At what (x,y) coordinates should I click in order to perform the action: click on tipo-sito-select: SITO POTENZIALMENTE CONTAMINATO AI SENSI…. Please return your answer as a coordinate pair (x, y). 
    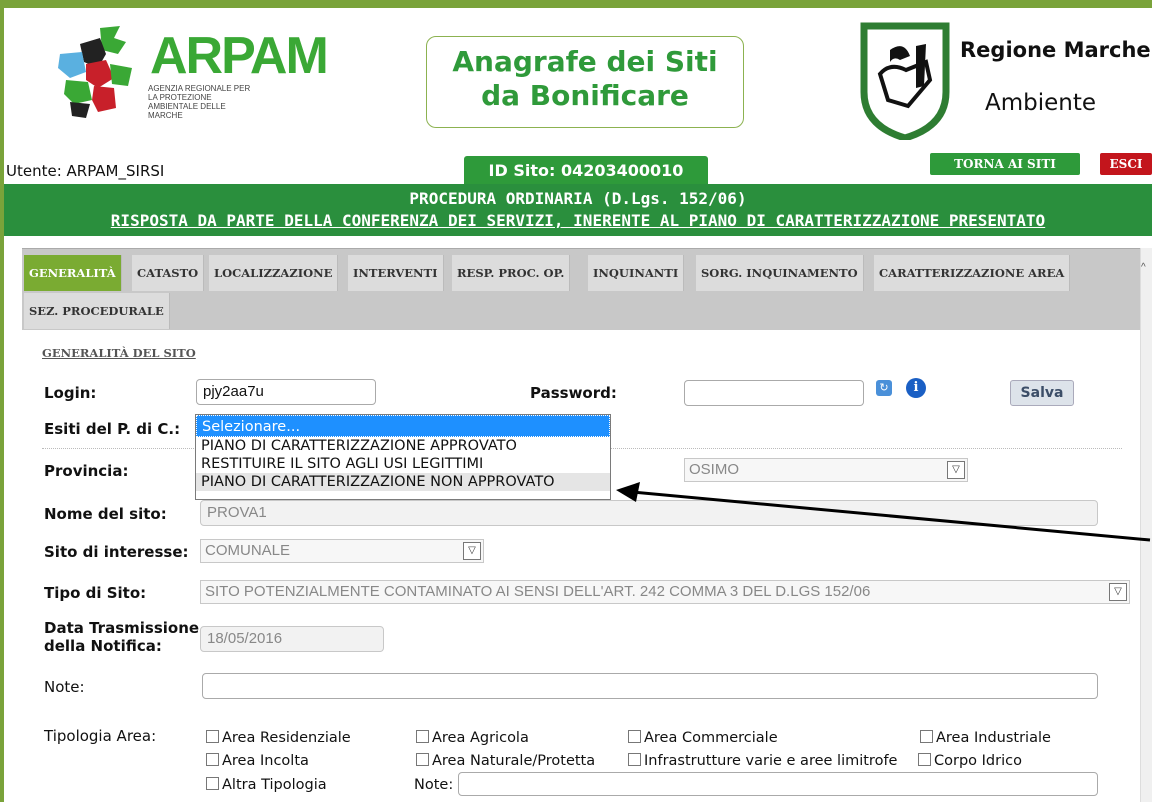
    Looking at the image, I should click on (665, 592).